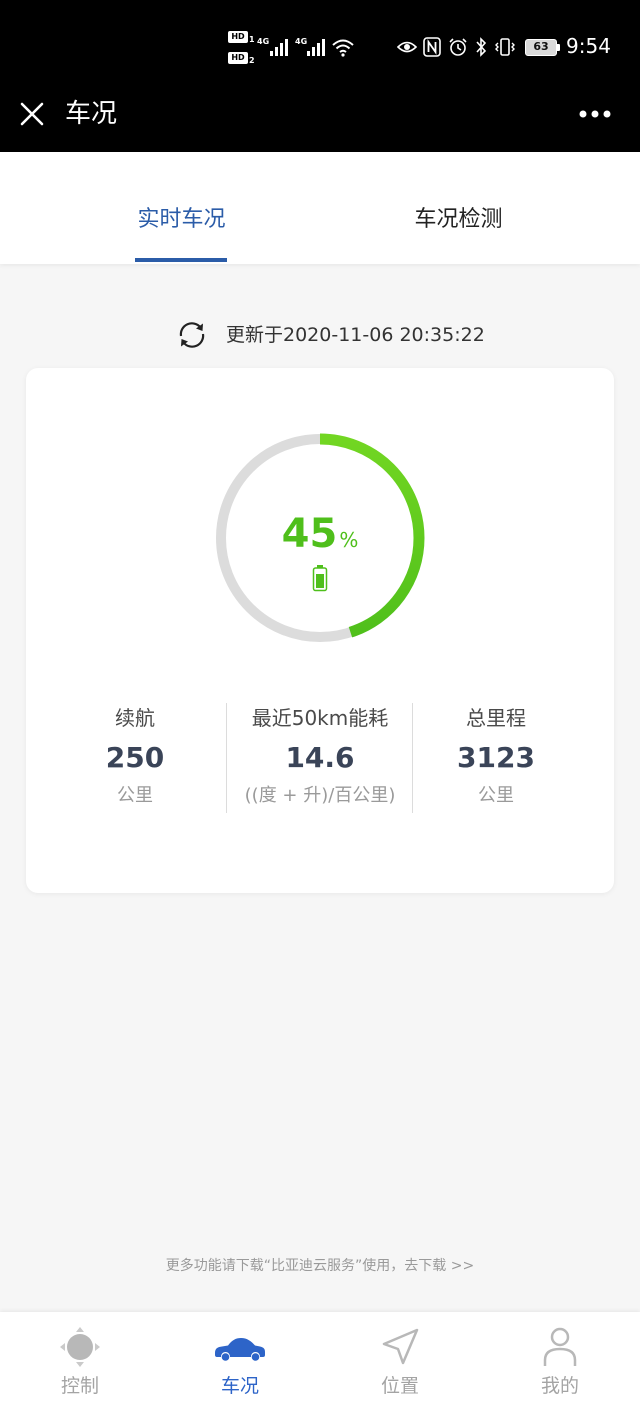 This screenshot has height=1408, width=640. I want to click on wifi-icon, so click(343, 48).